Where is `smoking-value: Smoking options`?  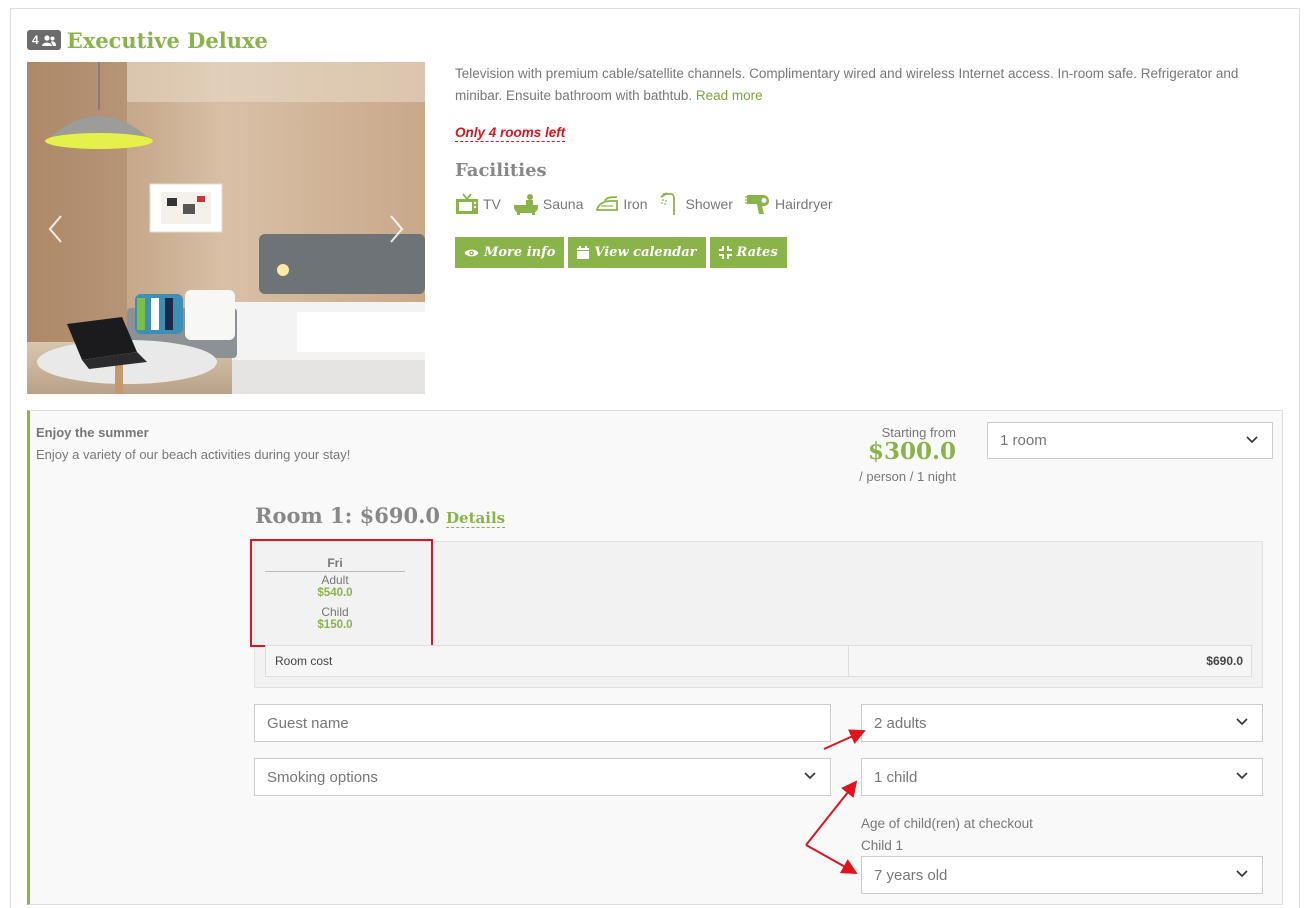 smoking-value: Smoking options is located at coordinates (322, 777).